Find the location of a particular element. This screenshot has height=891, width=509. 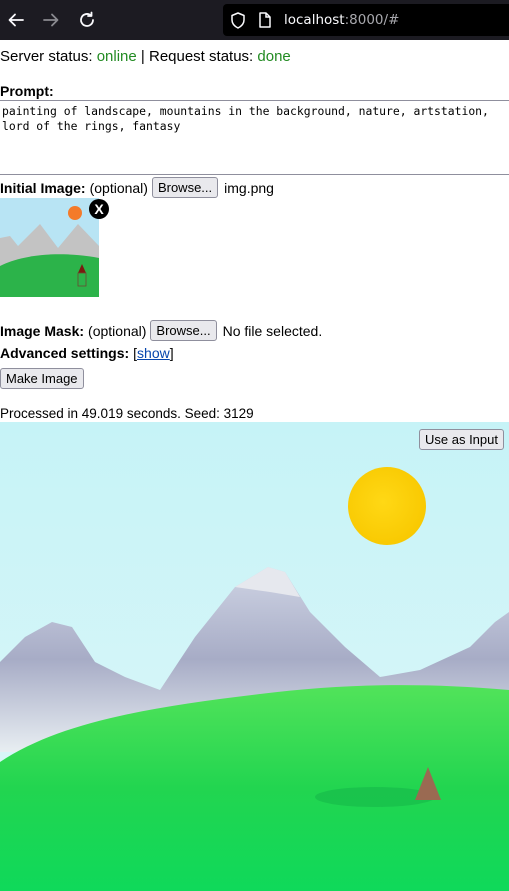

initial-image-preview is located at coordinates (49, 247).